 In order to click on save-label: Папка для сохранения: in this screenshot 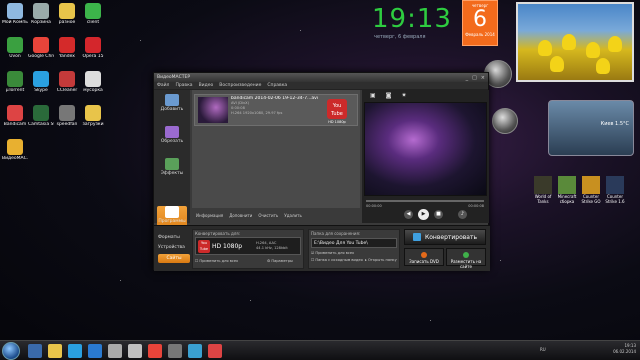, I will do `click(336, 233)`.